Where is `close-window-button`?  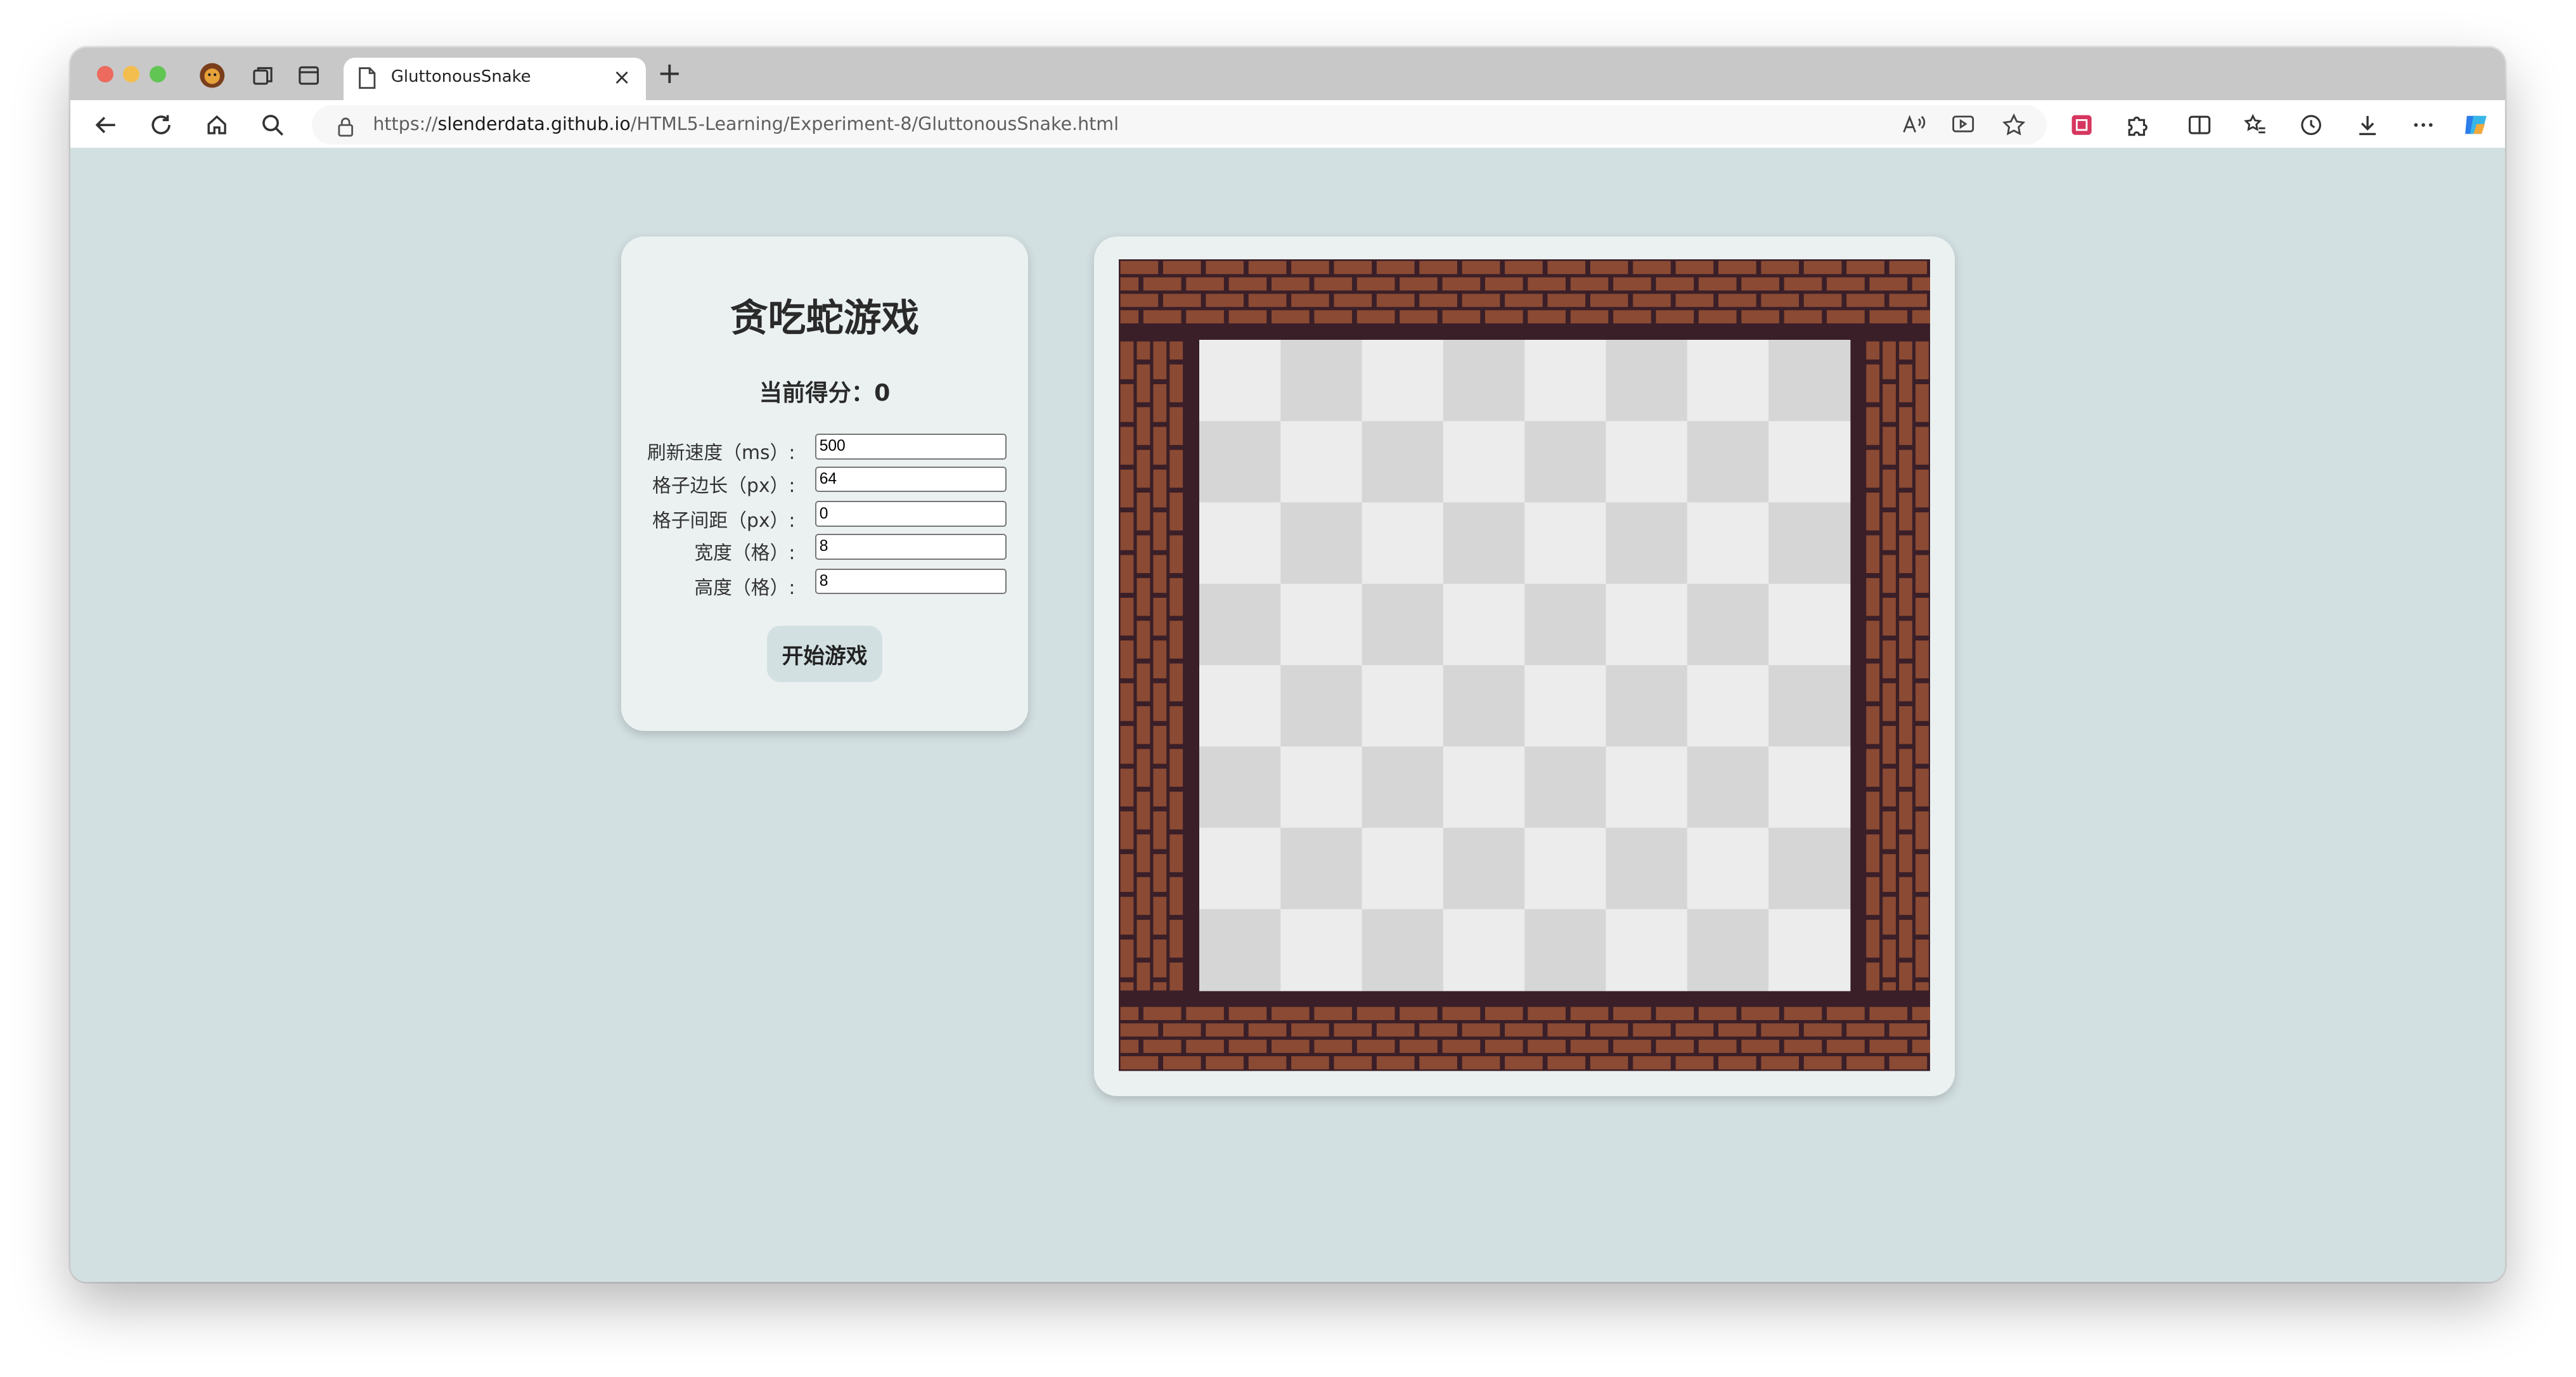 close-window-button is located at coordinates (105, 73).